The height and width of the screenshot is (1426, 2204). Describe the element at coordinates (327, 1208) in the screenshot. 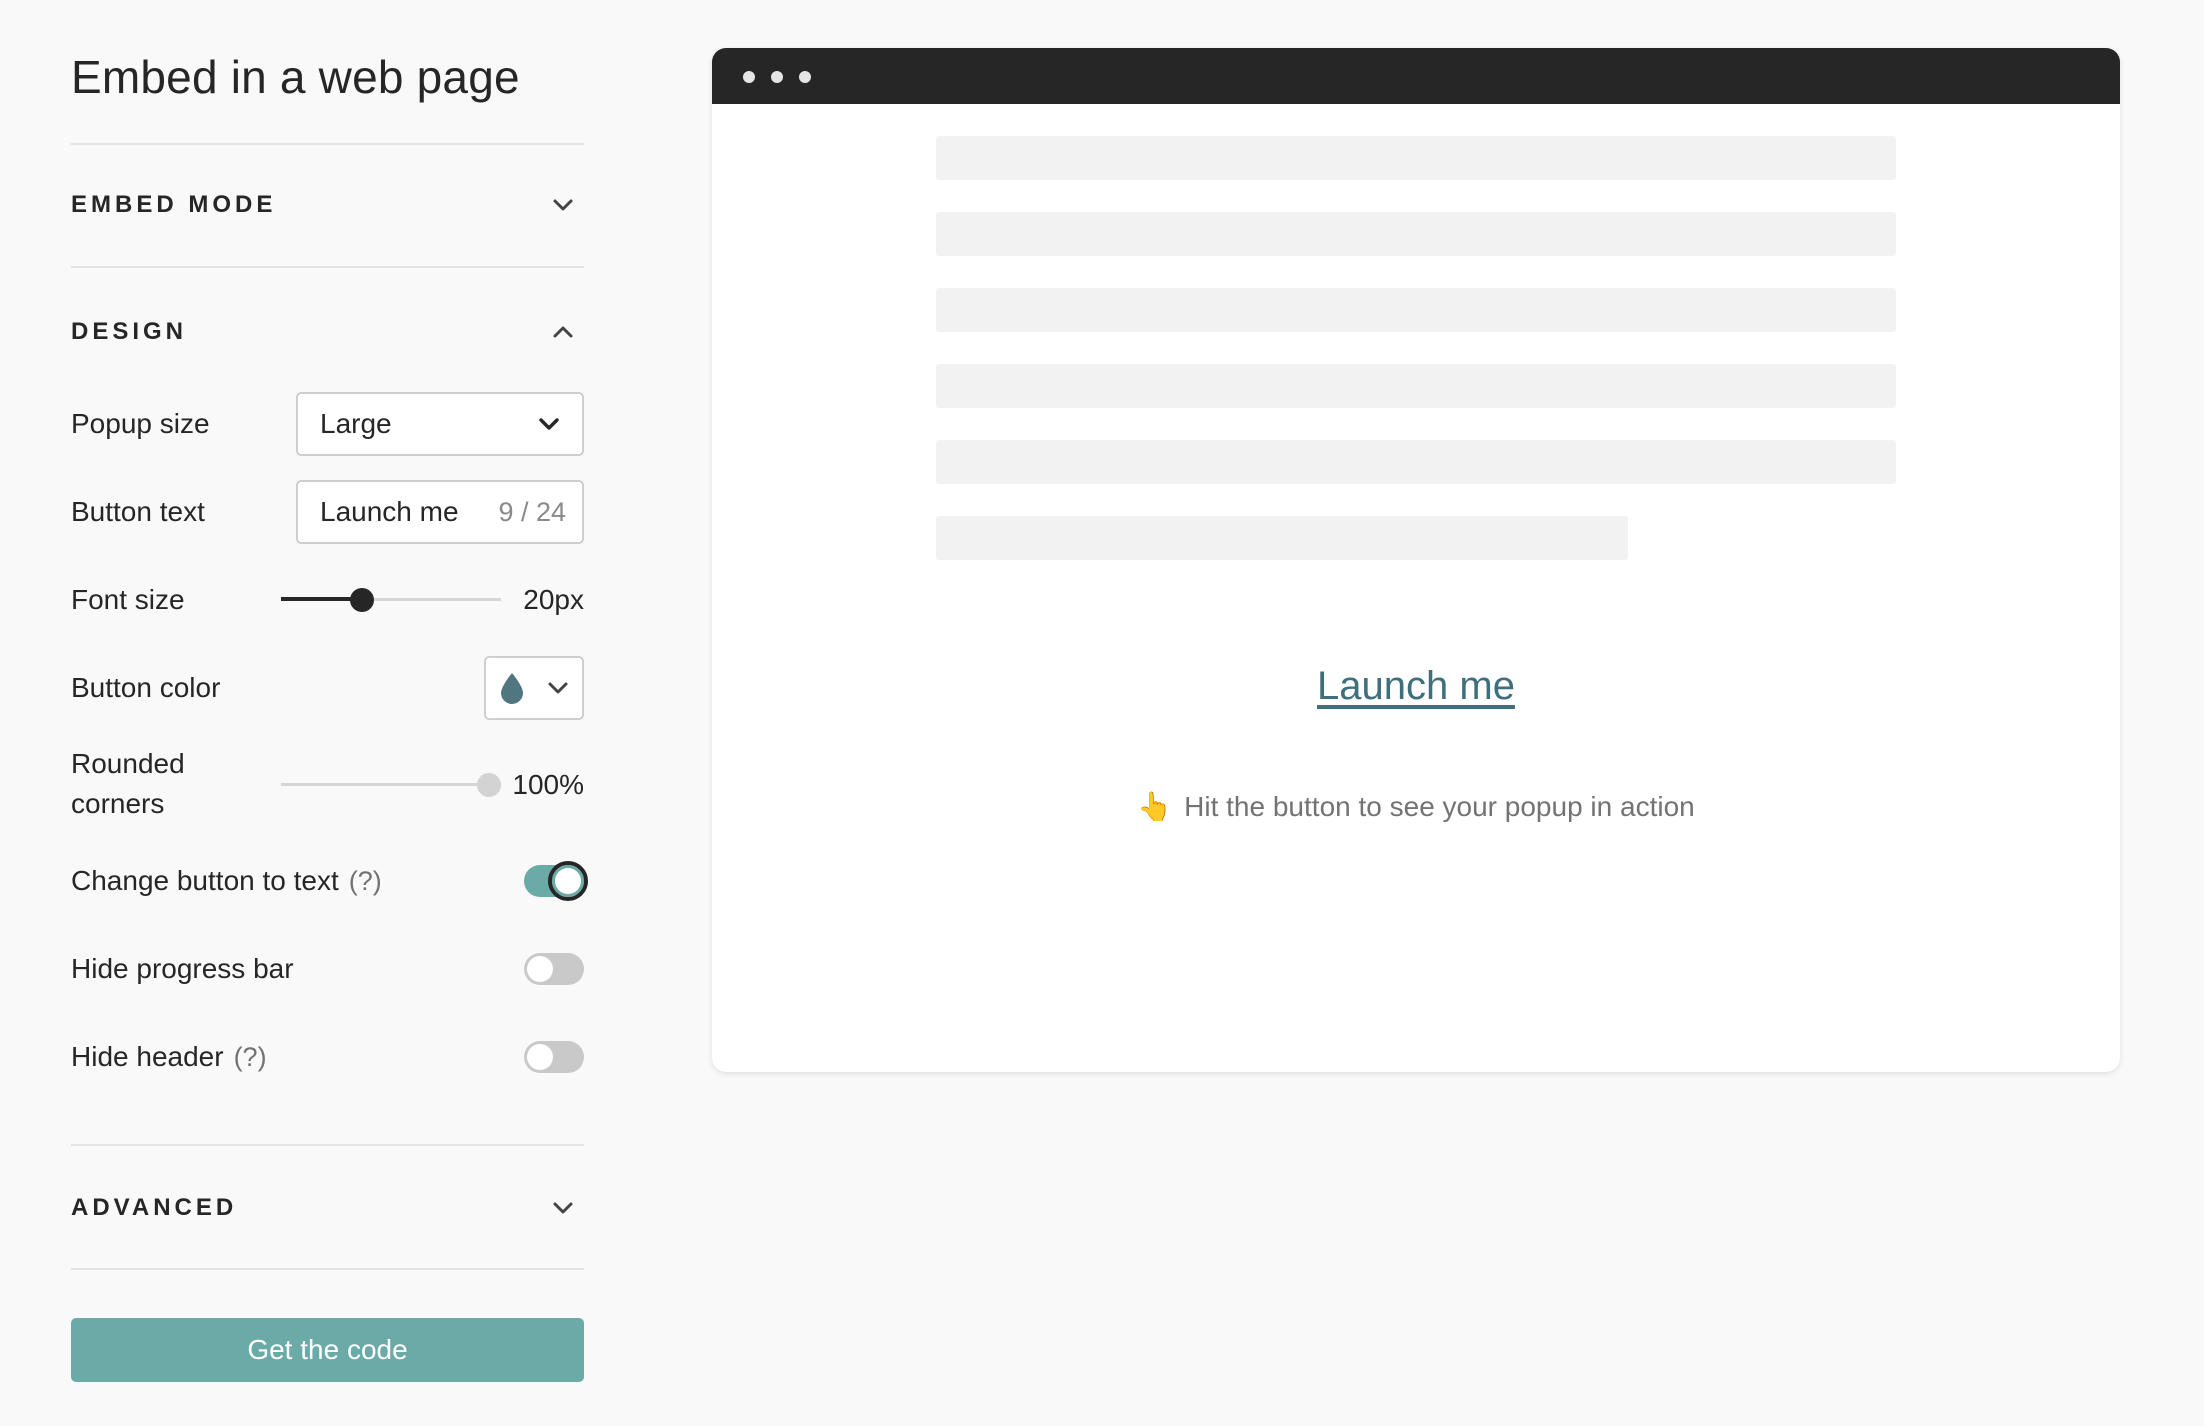

I see `section-advanced-header: ADVANCED` at that location.